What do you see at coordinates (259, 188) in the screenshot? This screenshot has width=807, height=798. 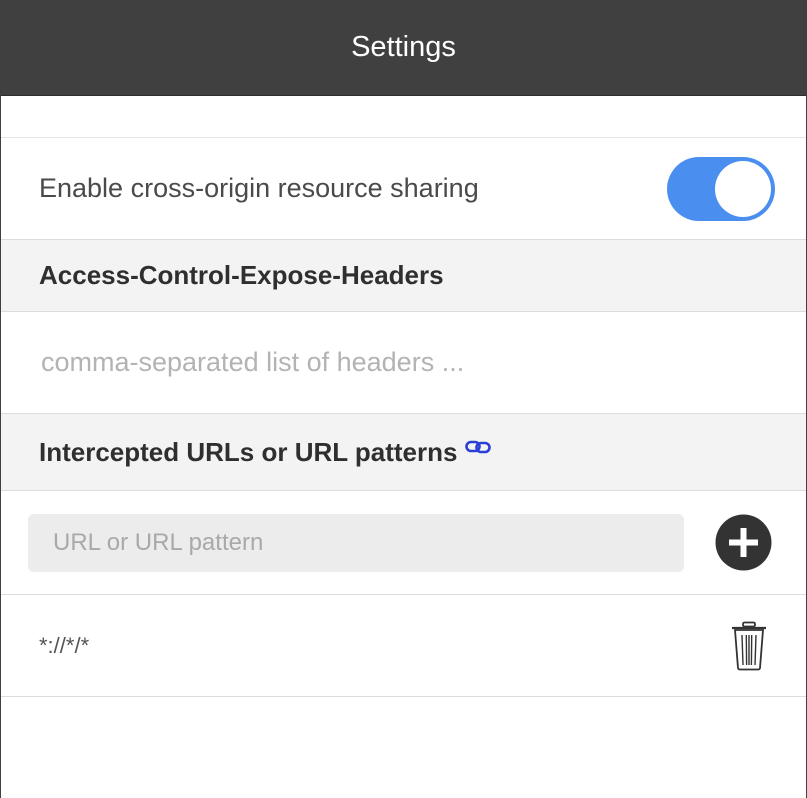 I see `cors-toggle-label: Enable cross-origin resource sharing` at bounding box center [259, 188].